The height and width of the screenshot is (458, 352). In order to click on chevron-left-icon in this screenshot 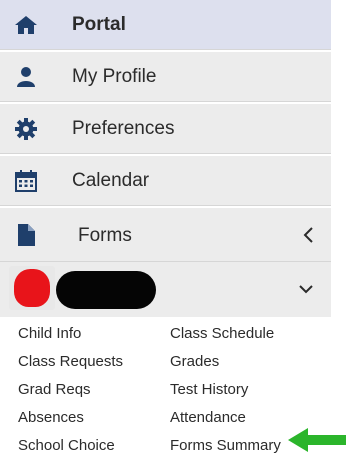, I will do `click(308, 235)`.